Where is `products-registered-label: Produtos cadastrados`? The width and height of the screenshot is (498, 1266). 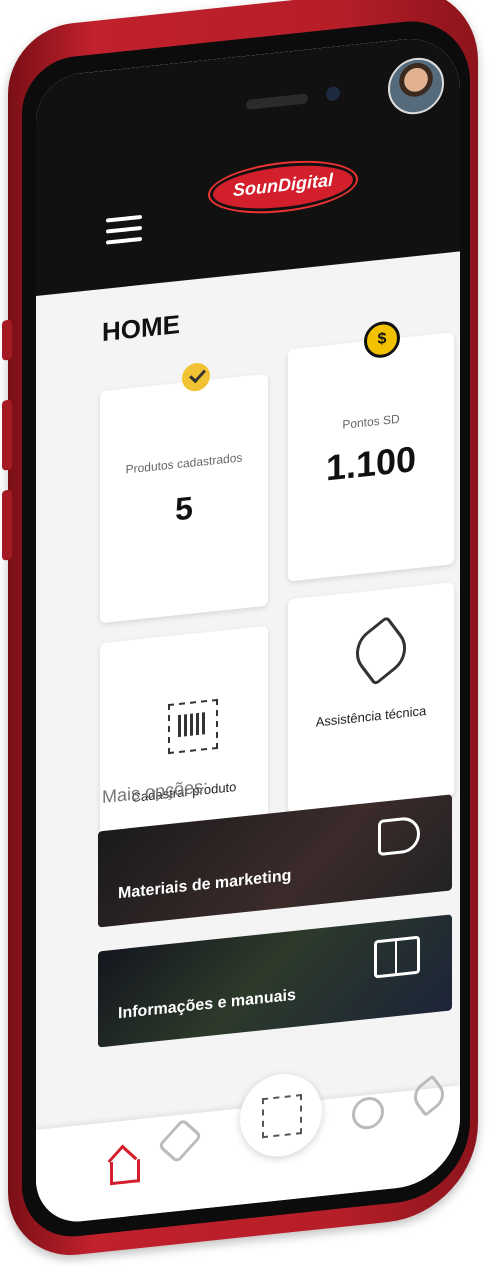
products-registered-label: Produtos cadastrados is located at coordinates (184, 463).